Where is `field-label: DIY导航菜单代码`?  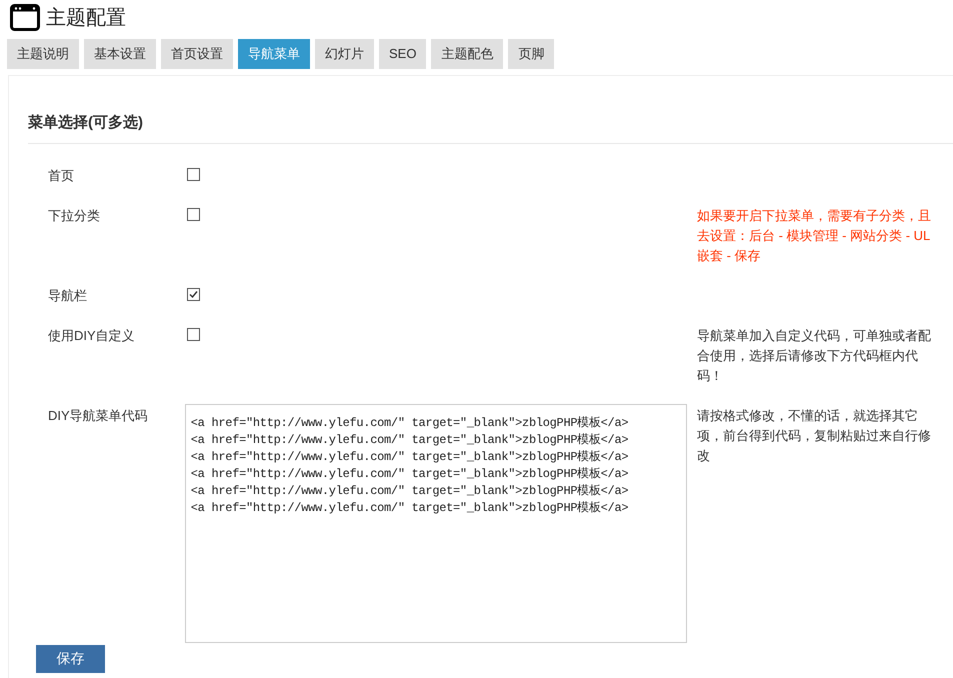 field-label: DIY导航菜单代码 is located at coordinates (98, 415).